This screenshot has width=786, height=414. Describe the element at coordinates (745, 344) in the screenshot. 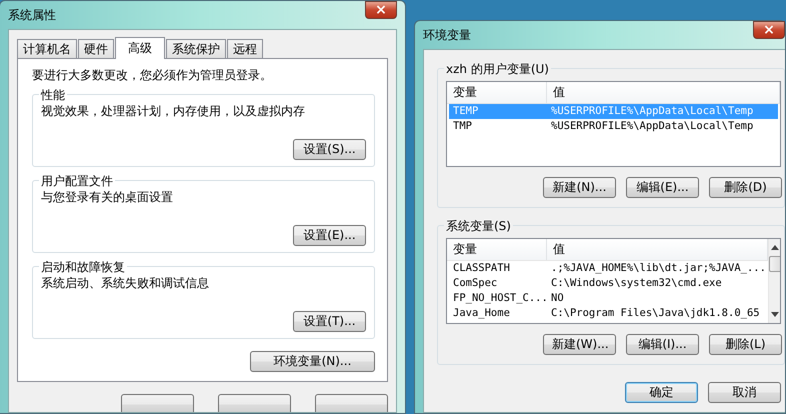

I see `delete-button: 删除(L)` at that location.